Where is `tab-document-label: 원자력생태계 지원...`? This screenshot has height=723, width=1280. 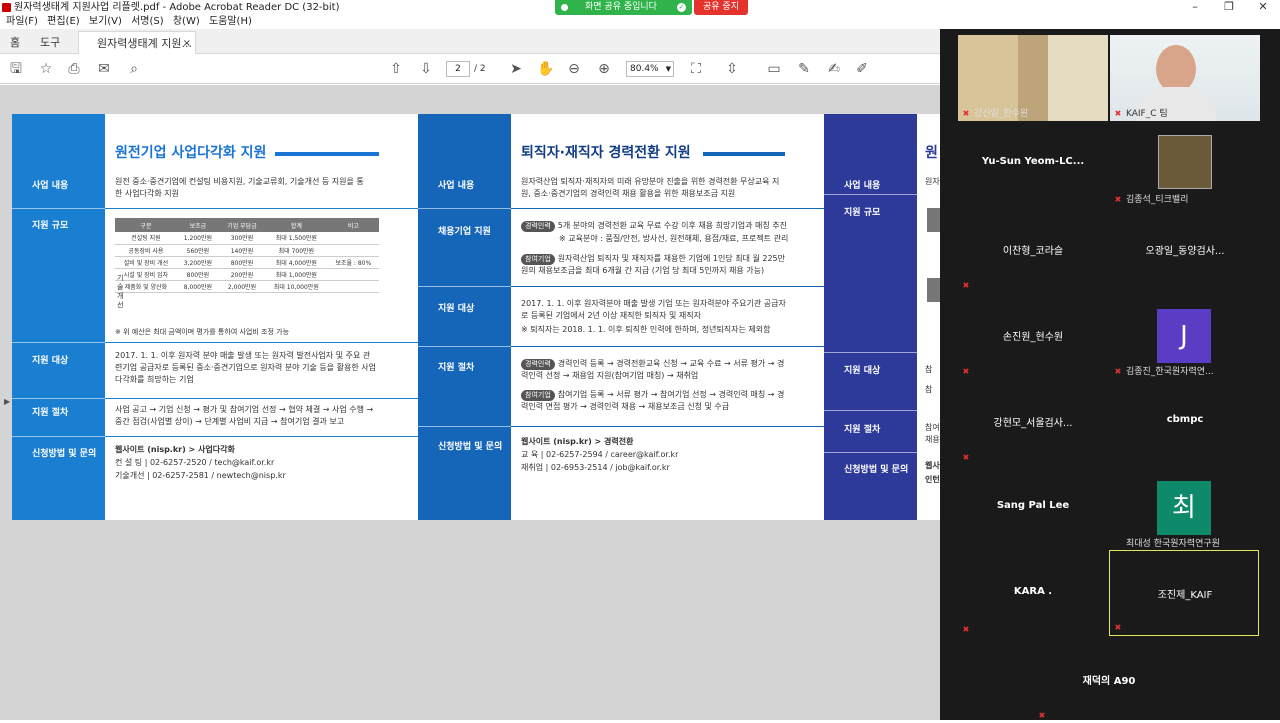
tab-document-label: 원자력생태계 지원... is located at coordinates (144, 43).